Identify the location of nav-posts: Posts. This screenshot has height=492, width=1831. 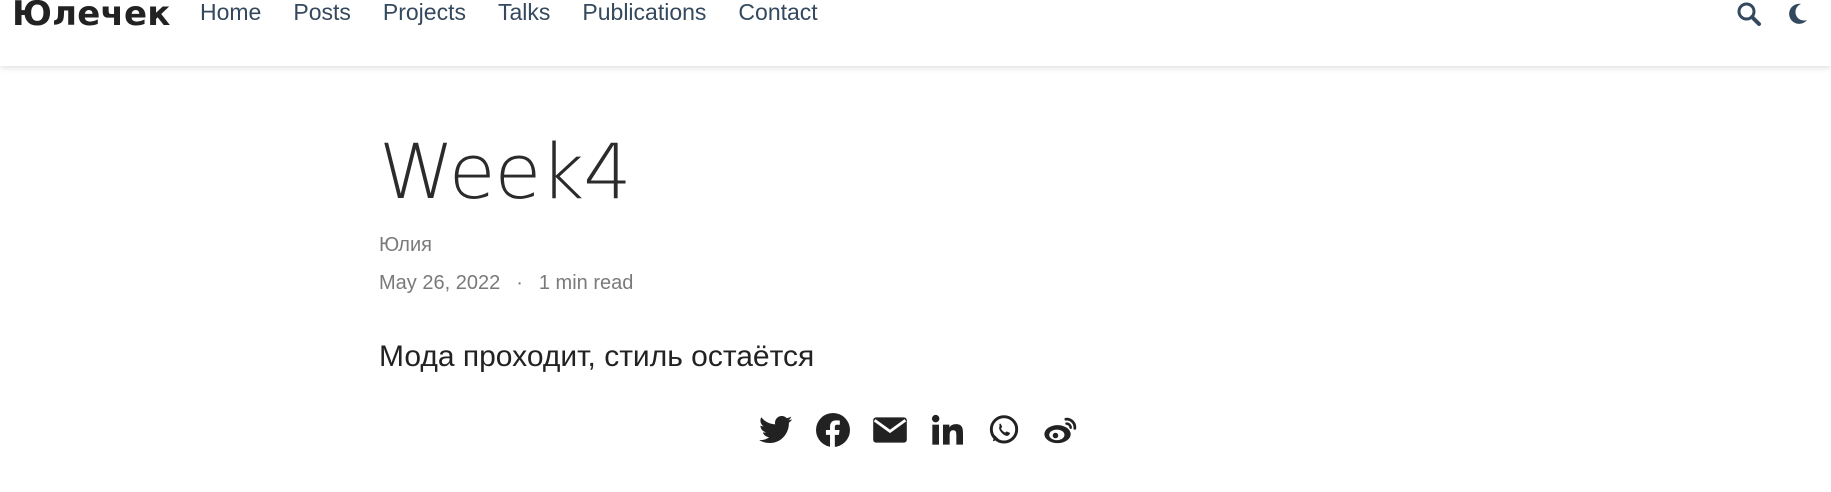
(322, 13).